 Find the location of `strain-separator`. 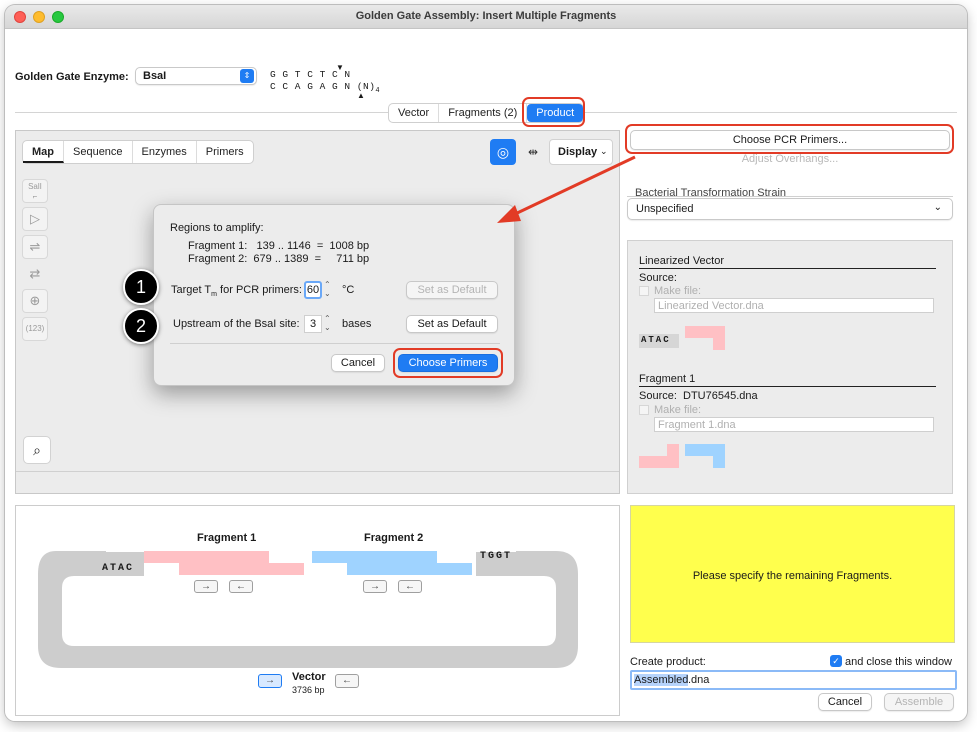

strain-separator is located at coordinates (790, 196).